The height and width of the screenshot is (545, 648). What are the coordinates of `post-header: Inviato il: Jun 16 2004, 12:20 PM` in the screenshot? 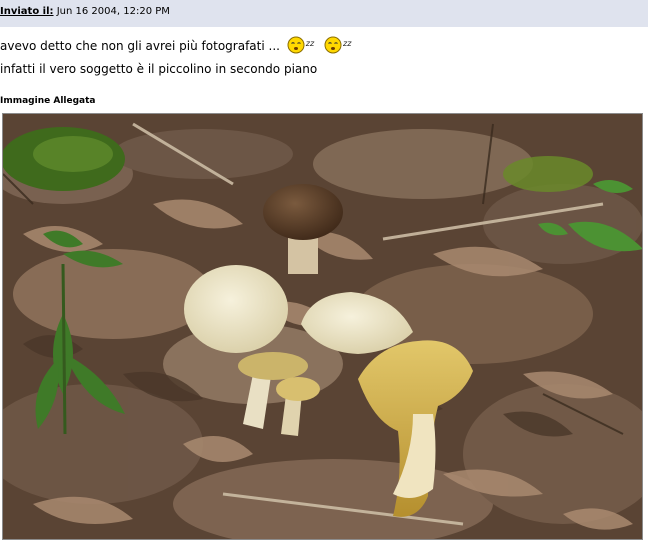 It's located at (324, 13).